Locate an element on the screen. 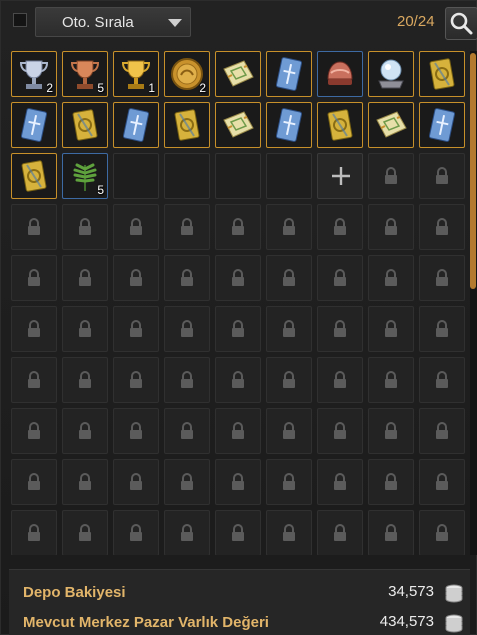 The image size is (477, 635). auto-sort-label: Oto. Sırala is located at coordinates (98, 22).